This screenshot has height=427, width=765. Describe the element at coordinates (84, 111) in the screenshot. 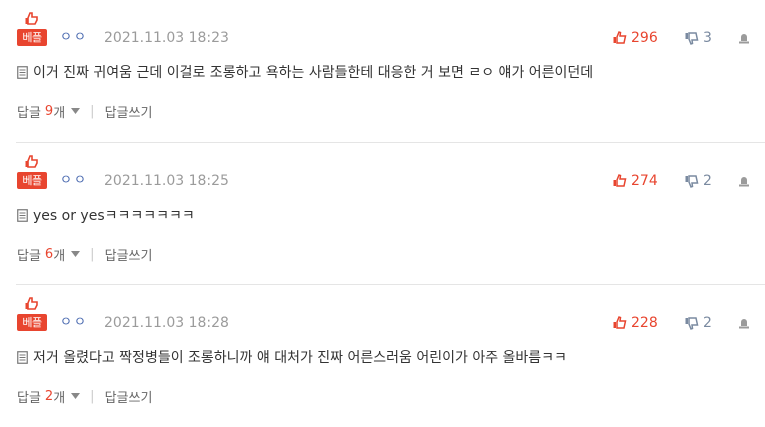

I see `reply-row: 답글 9 개 | 답글쓰기` at that location.